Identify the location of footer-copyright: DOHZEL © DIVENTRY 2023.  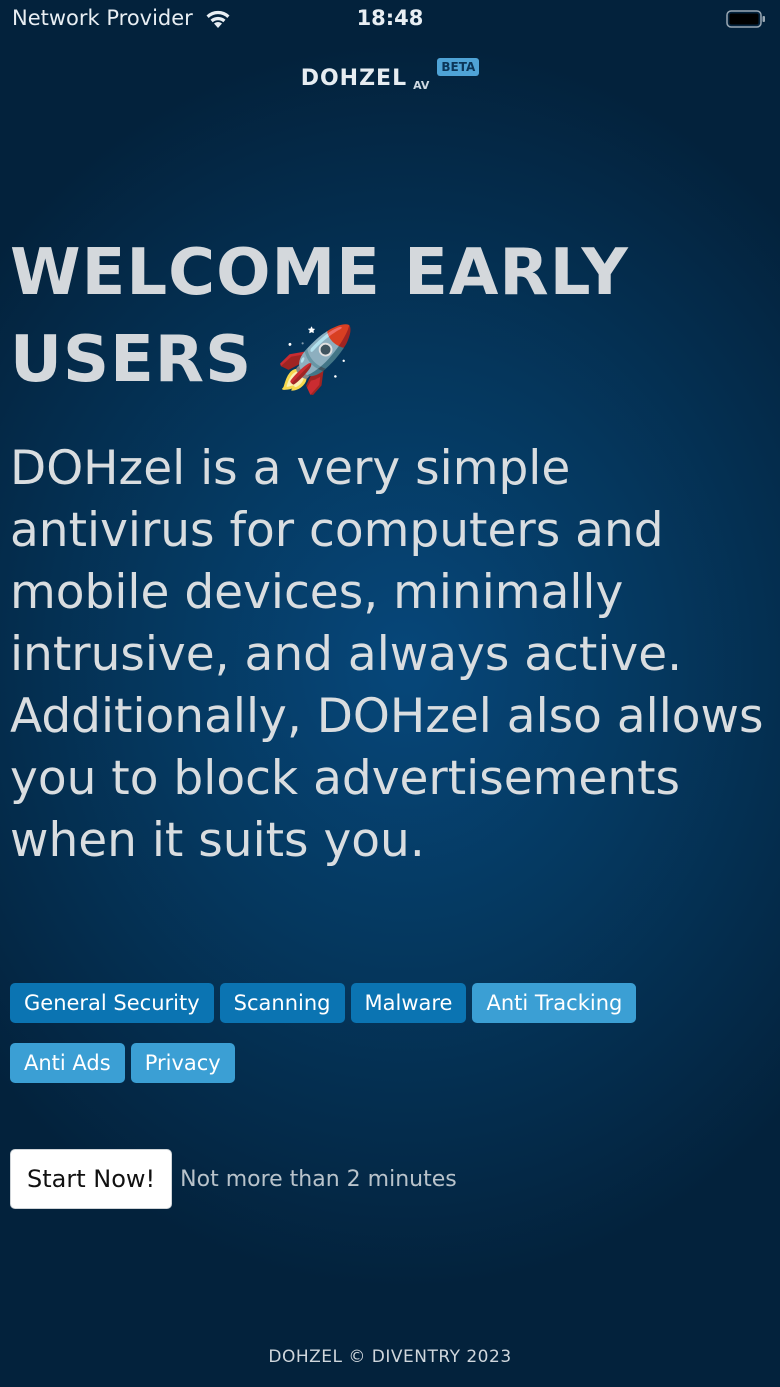
(390, 1357).